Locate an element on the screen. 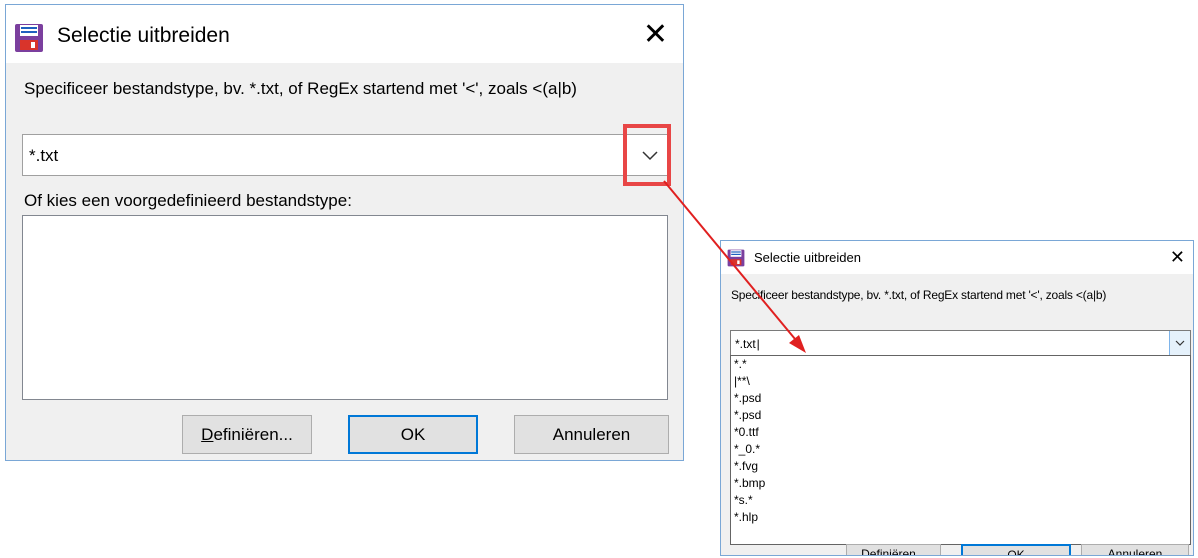 The height and width of the screenshot is (558, 1198). button-row: Definiëren... OK Annuleren is located at coordinates (957, 549).